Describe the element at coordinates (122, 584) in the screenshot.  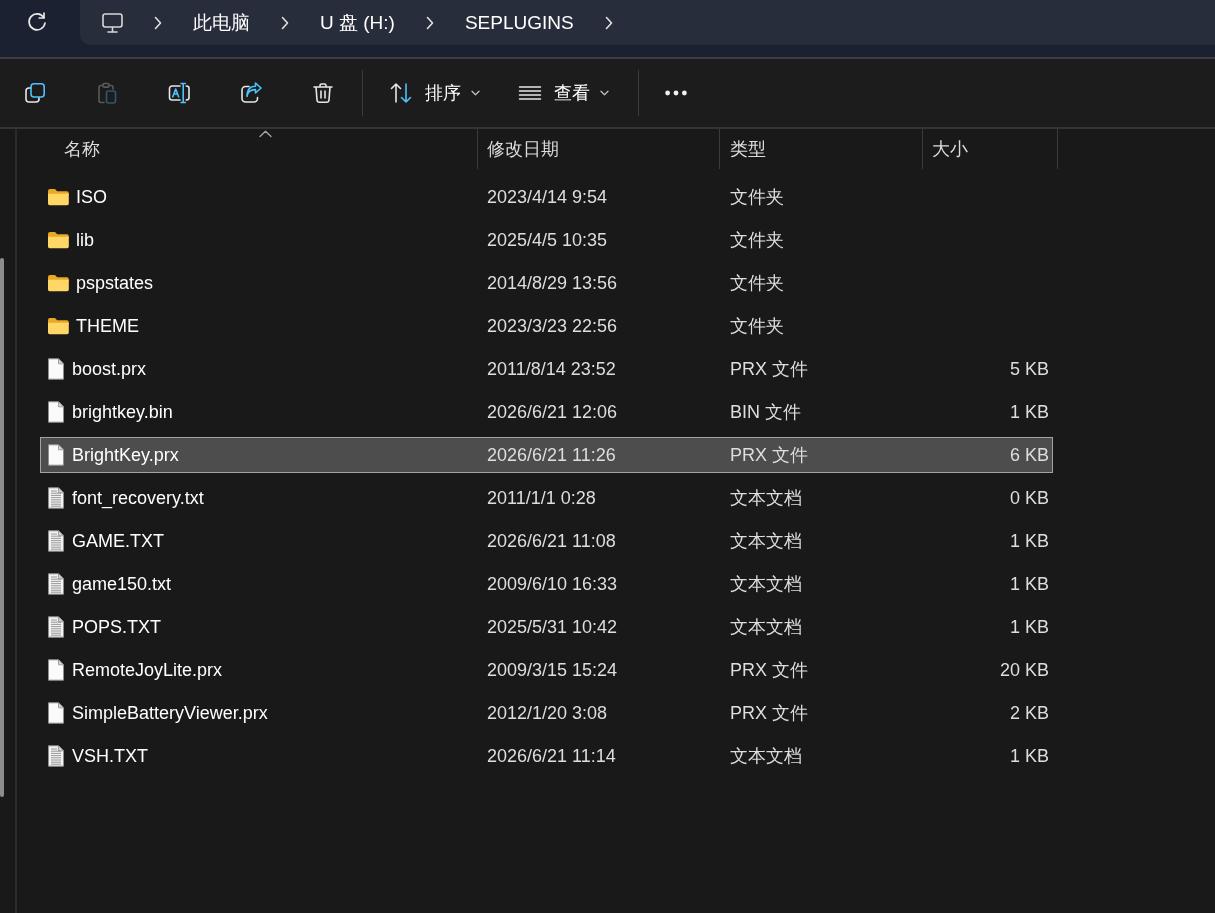
I see `file-name: game150.txt` at that location.